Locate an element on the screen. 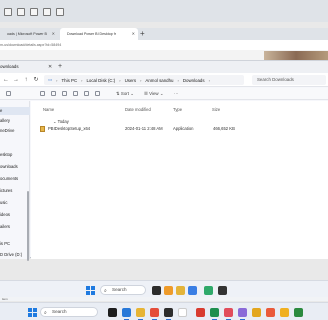  explorer-tab-title: ownloads is located at coordinates (9, 67).